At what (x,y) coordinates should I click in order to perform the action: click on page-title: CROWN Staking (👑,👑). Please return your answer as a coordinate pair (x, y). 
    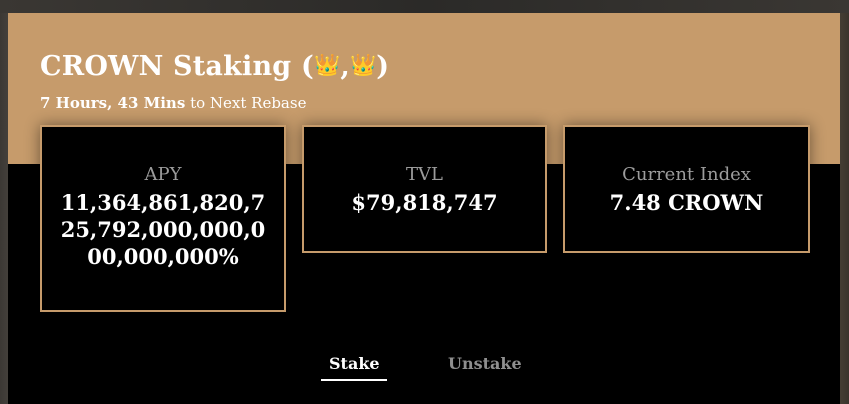
    Looking at the image, I should click on (214, 66).